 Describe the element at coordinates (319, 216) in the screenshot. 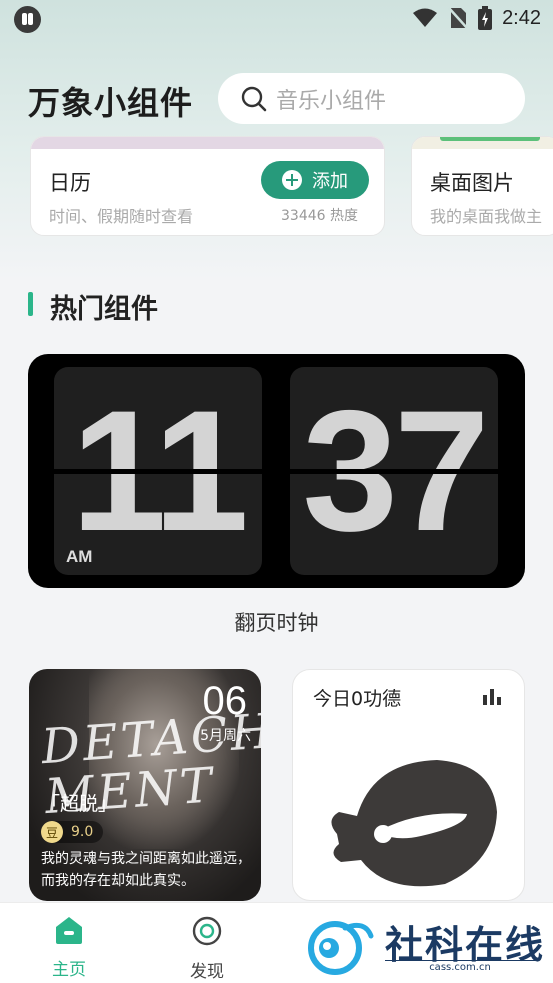

I see `heat-count: 33446 热度` at that location.